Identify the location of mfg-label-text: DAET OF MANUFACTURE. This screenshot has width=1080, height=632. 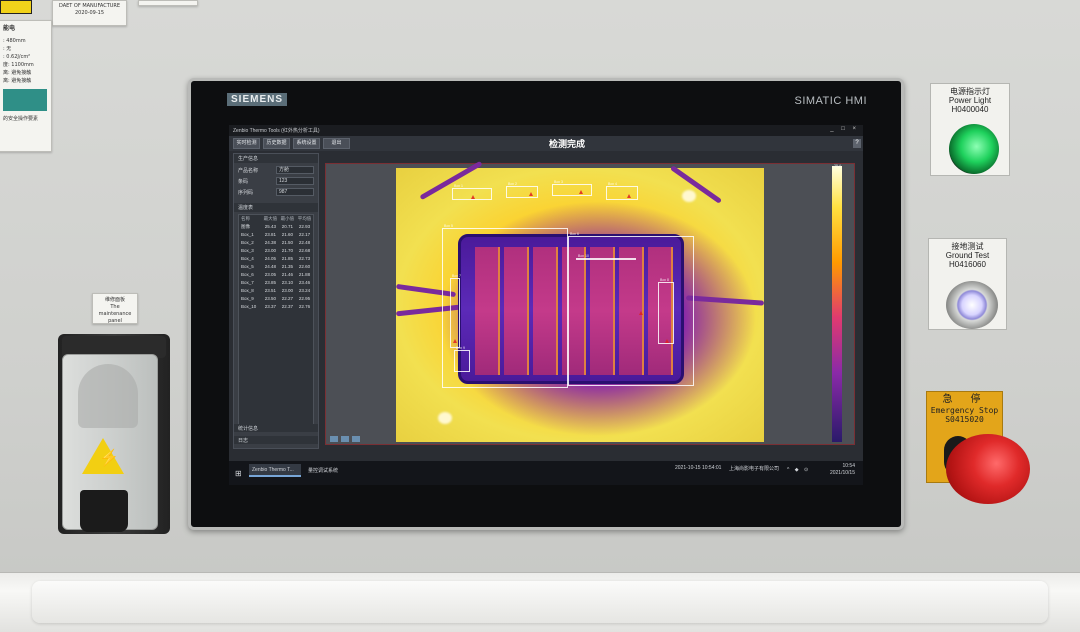
(89, 6).